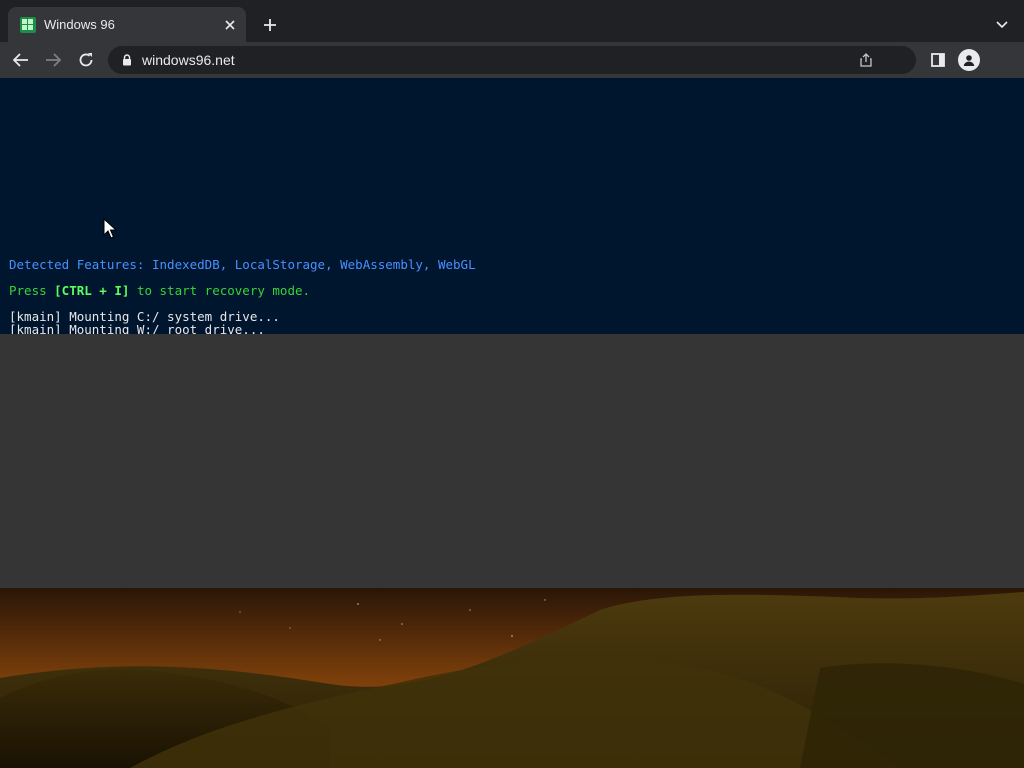  What do you see at coordinates (938, 60) in the screenshot?
I see `side-panel-icon` at bounding box center [938, 60].